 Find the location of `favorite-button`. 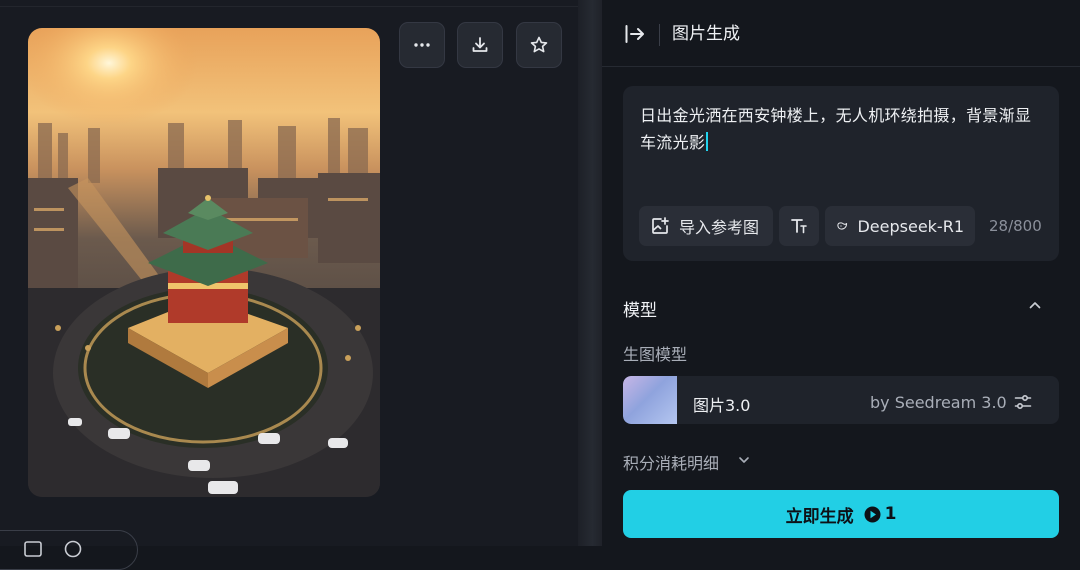

favorite-button is located at coordinates (539, 45).